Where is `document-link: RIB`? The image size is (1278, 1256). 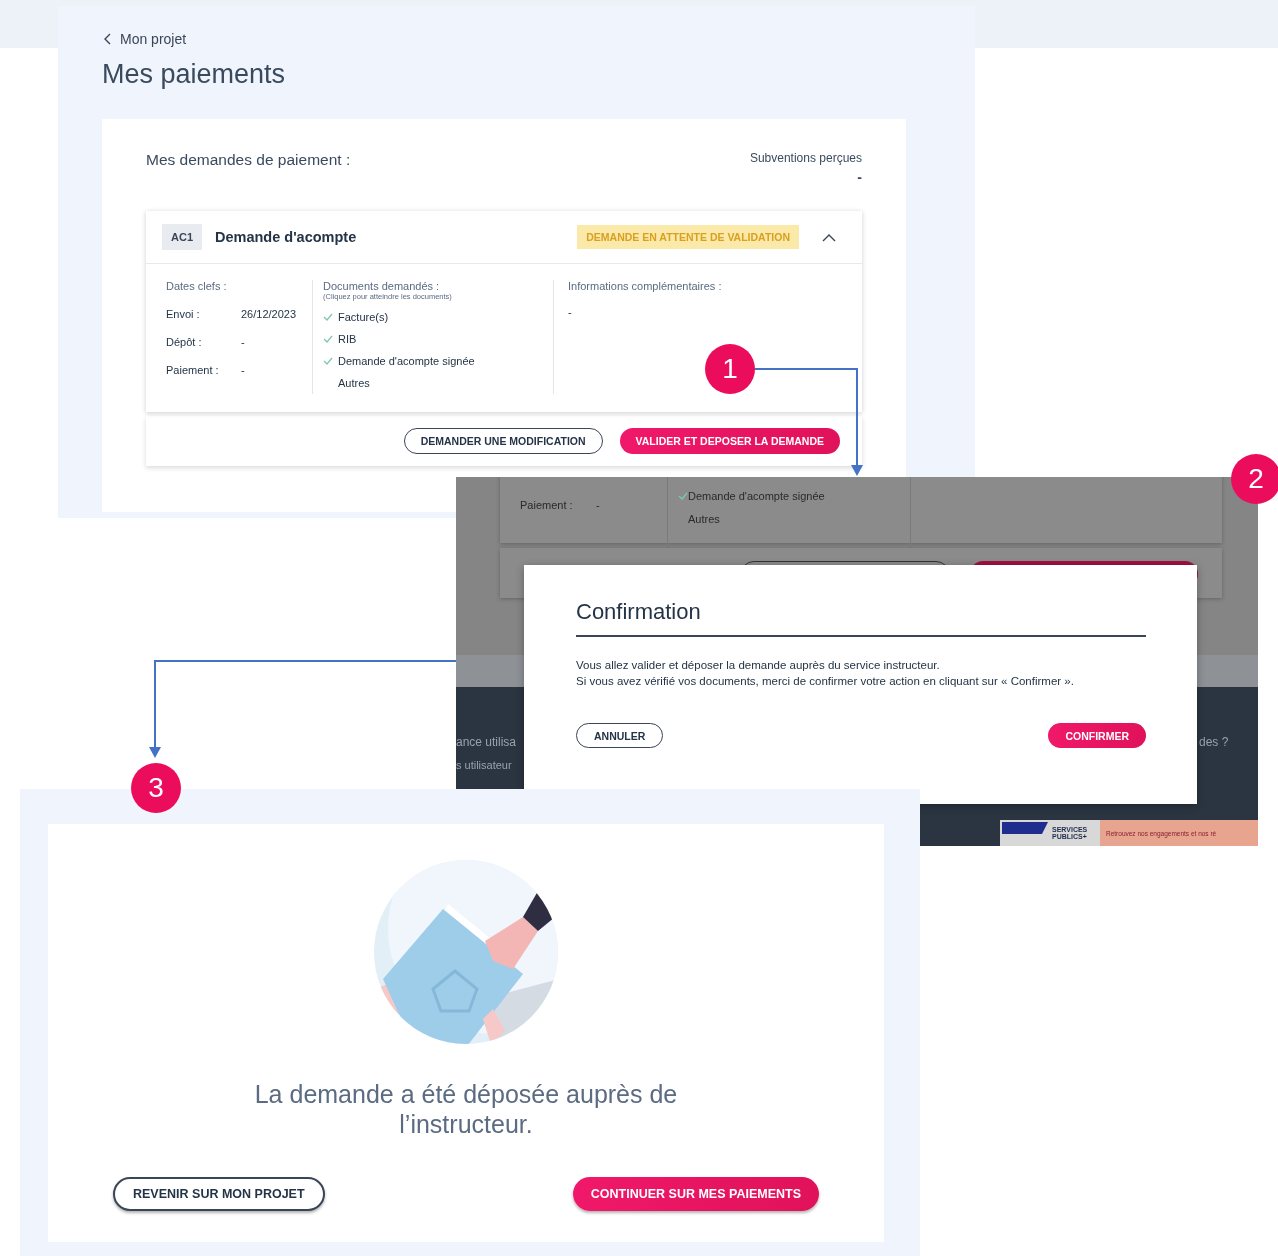
document-link: RIB is located at coordinates (347, 339).